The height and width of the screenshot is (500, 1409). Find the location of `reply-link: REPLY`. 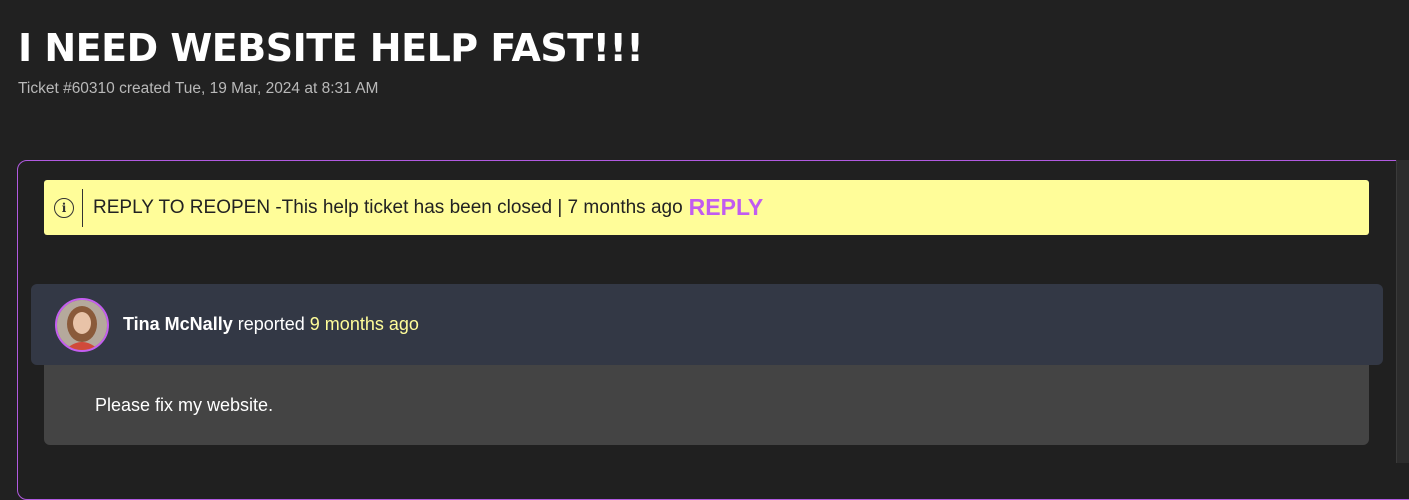

reply-link: REPLY is located at coordinates (726, 207).